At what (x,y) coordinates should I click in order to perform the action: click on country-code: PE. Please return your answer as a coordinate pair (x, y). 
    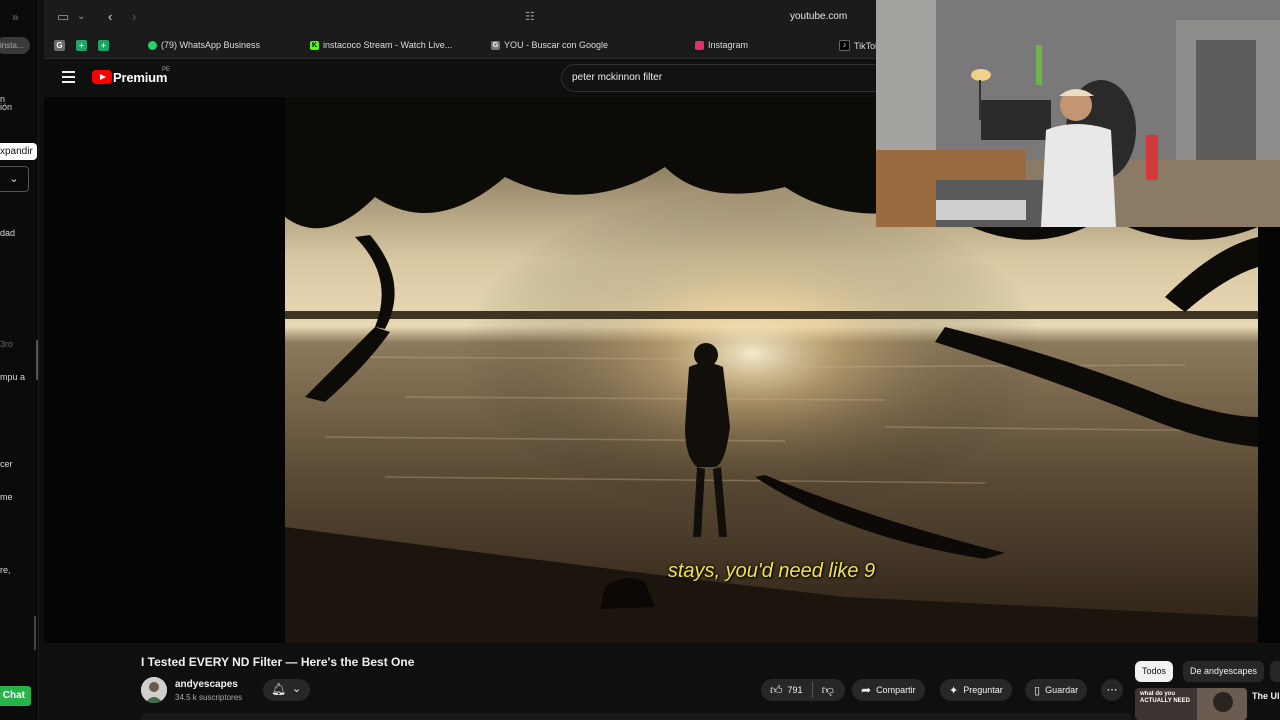
    Looking at the image, I should click on (166, 70).